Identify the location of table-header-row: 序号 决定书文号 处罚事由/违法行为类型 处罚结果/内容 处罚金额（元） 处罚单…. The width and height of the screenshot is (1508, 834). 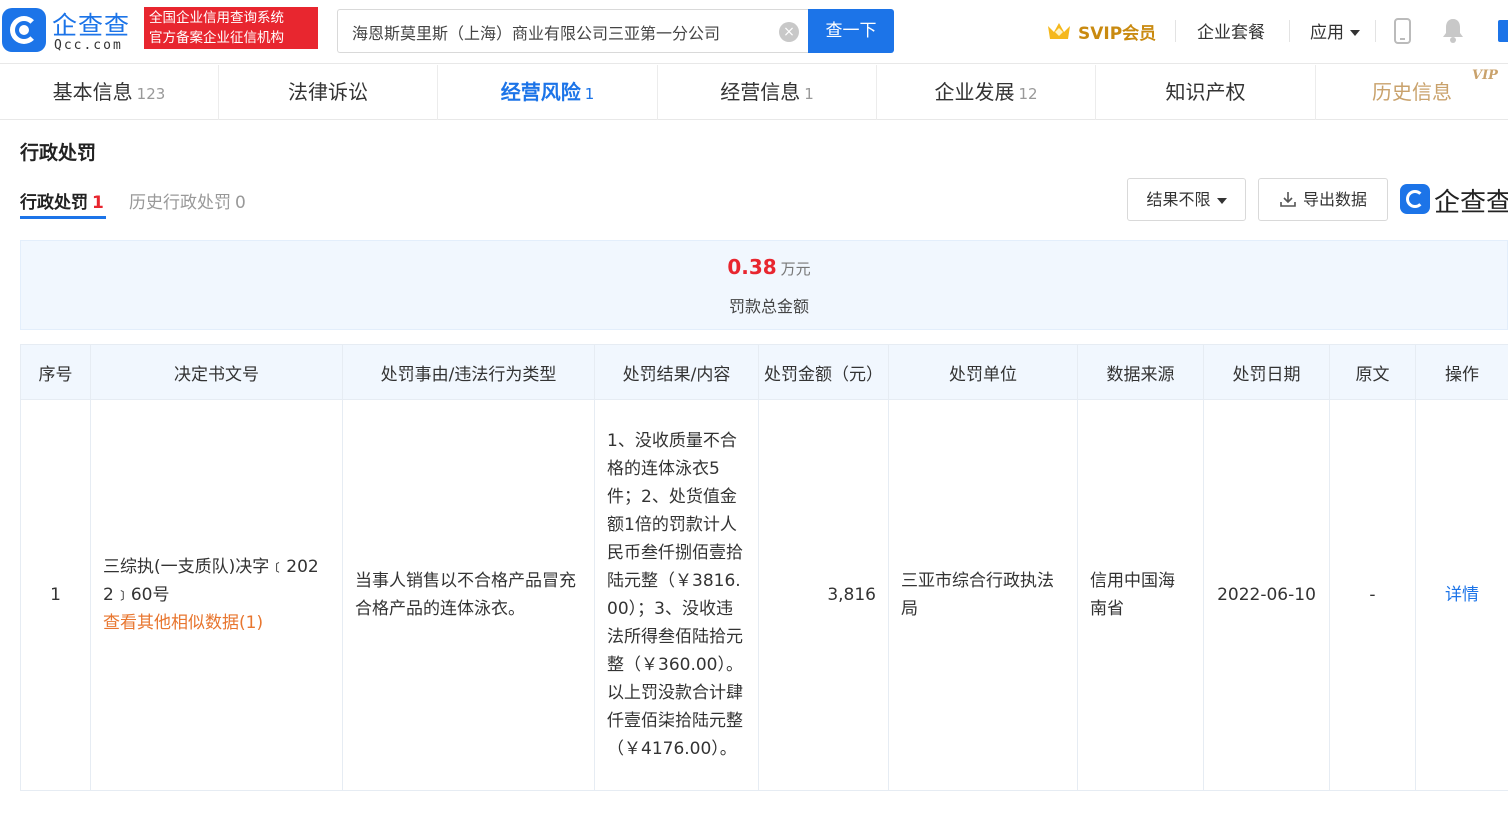
(764, 372).